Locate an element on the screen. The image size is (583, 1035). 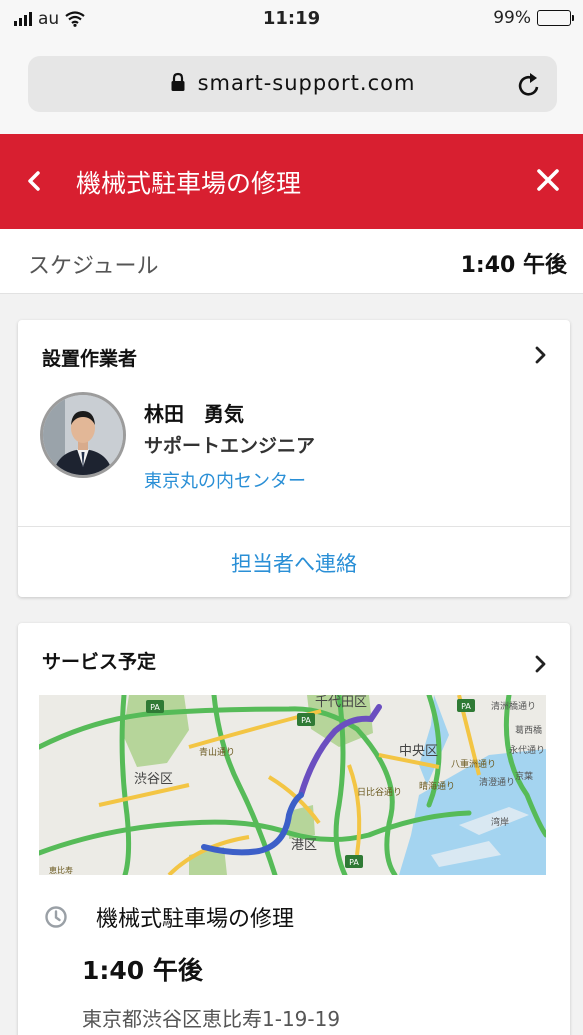
map-label-ebisu: 恵比寿 is located at coordinates (61, 870).